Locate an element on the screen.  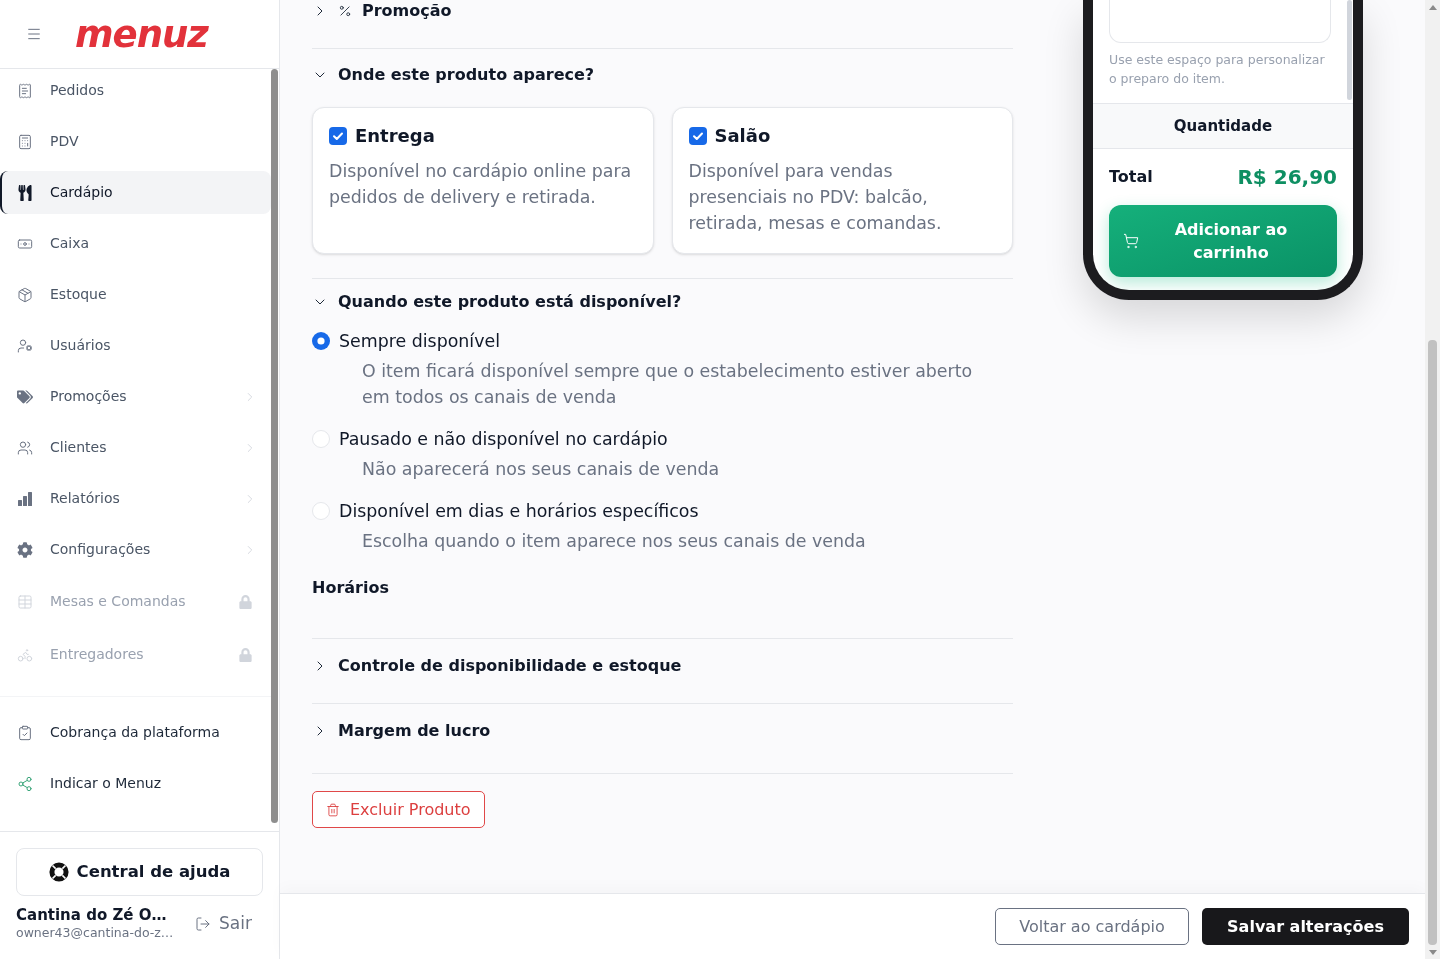
nav-item: Clientes is located at coordinates (135, 447).